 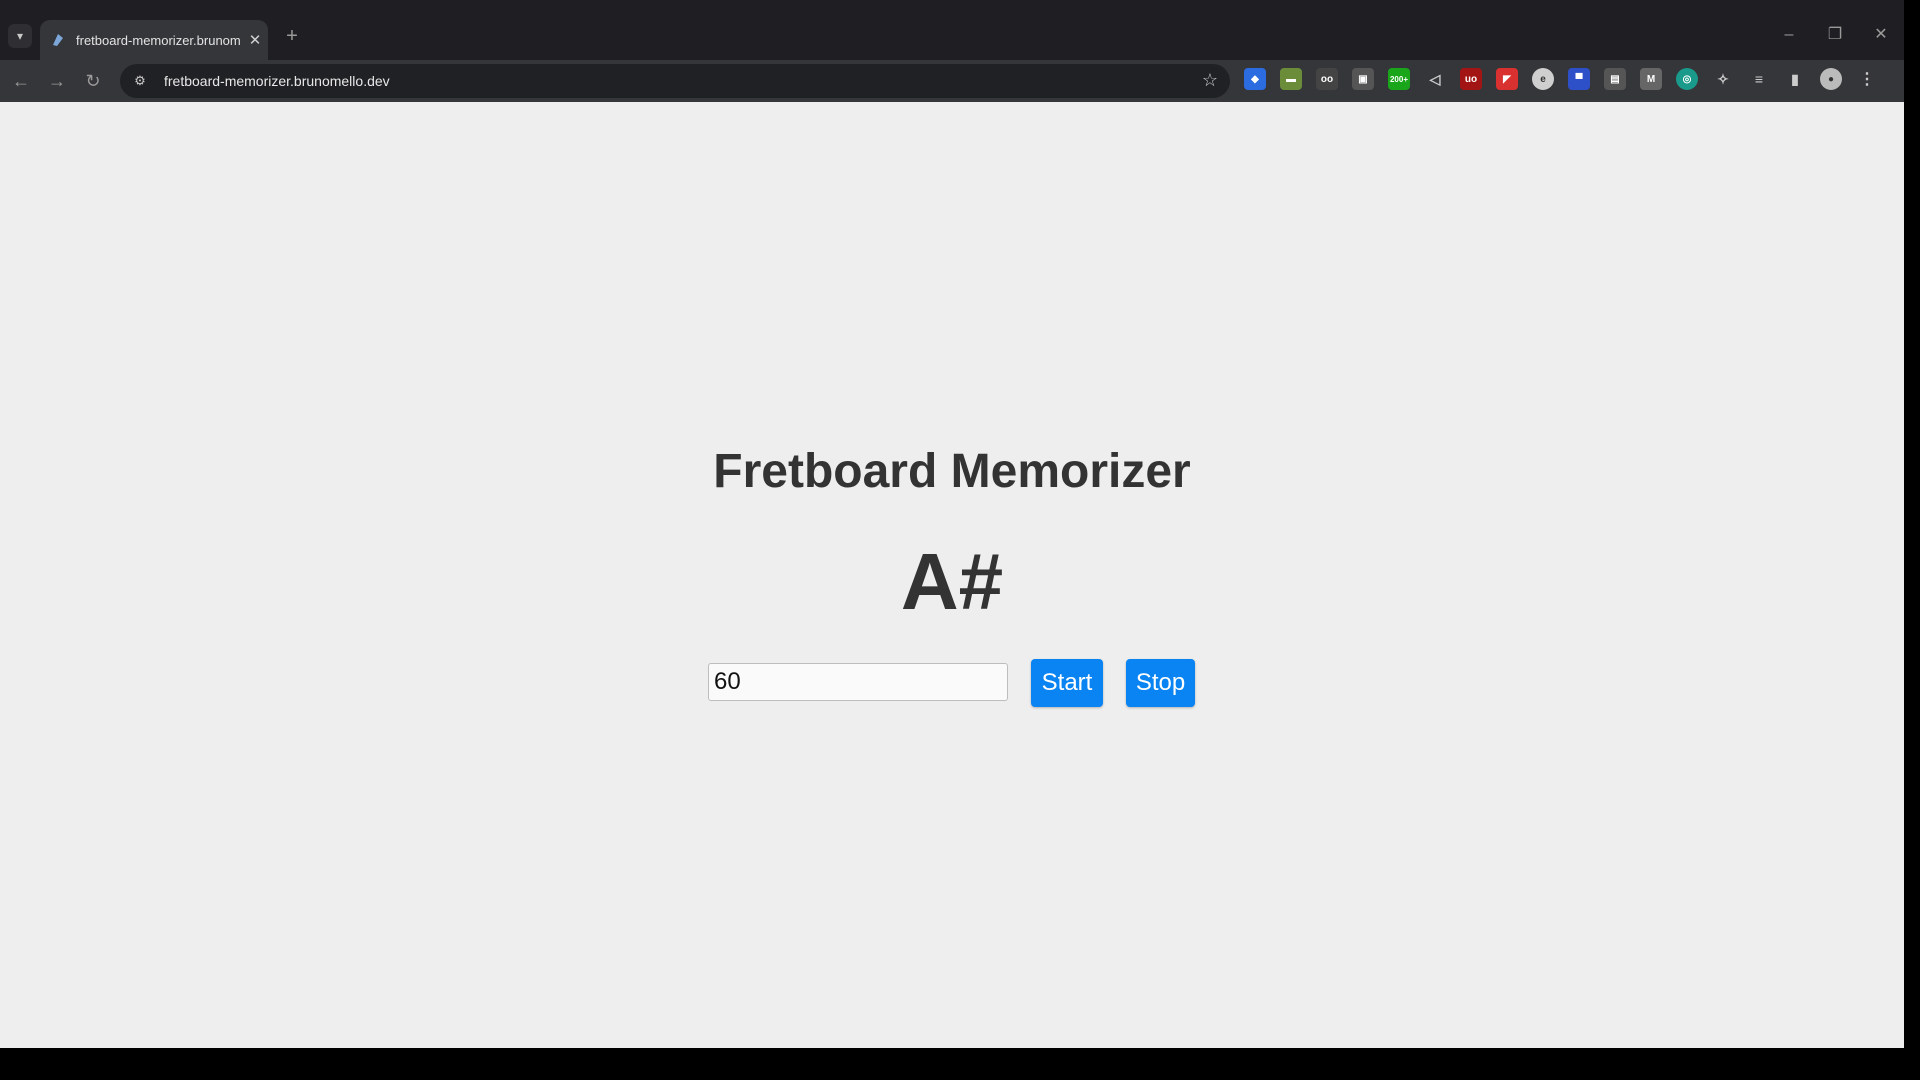 What do you see at coordinates (1759, 79) in the screenshot?
I see `media-icon: ≡` at bounding box center [1759, 79].